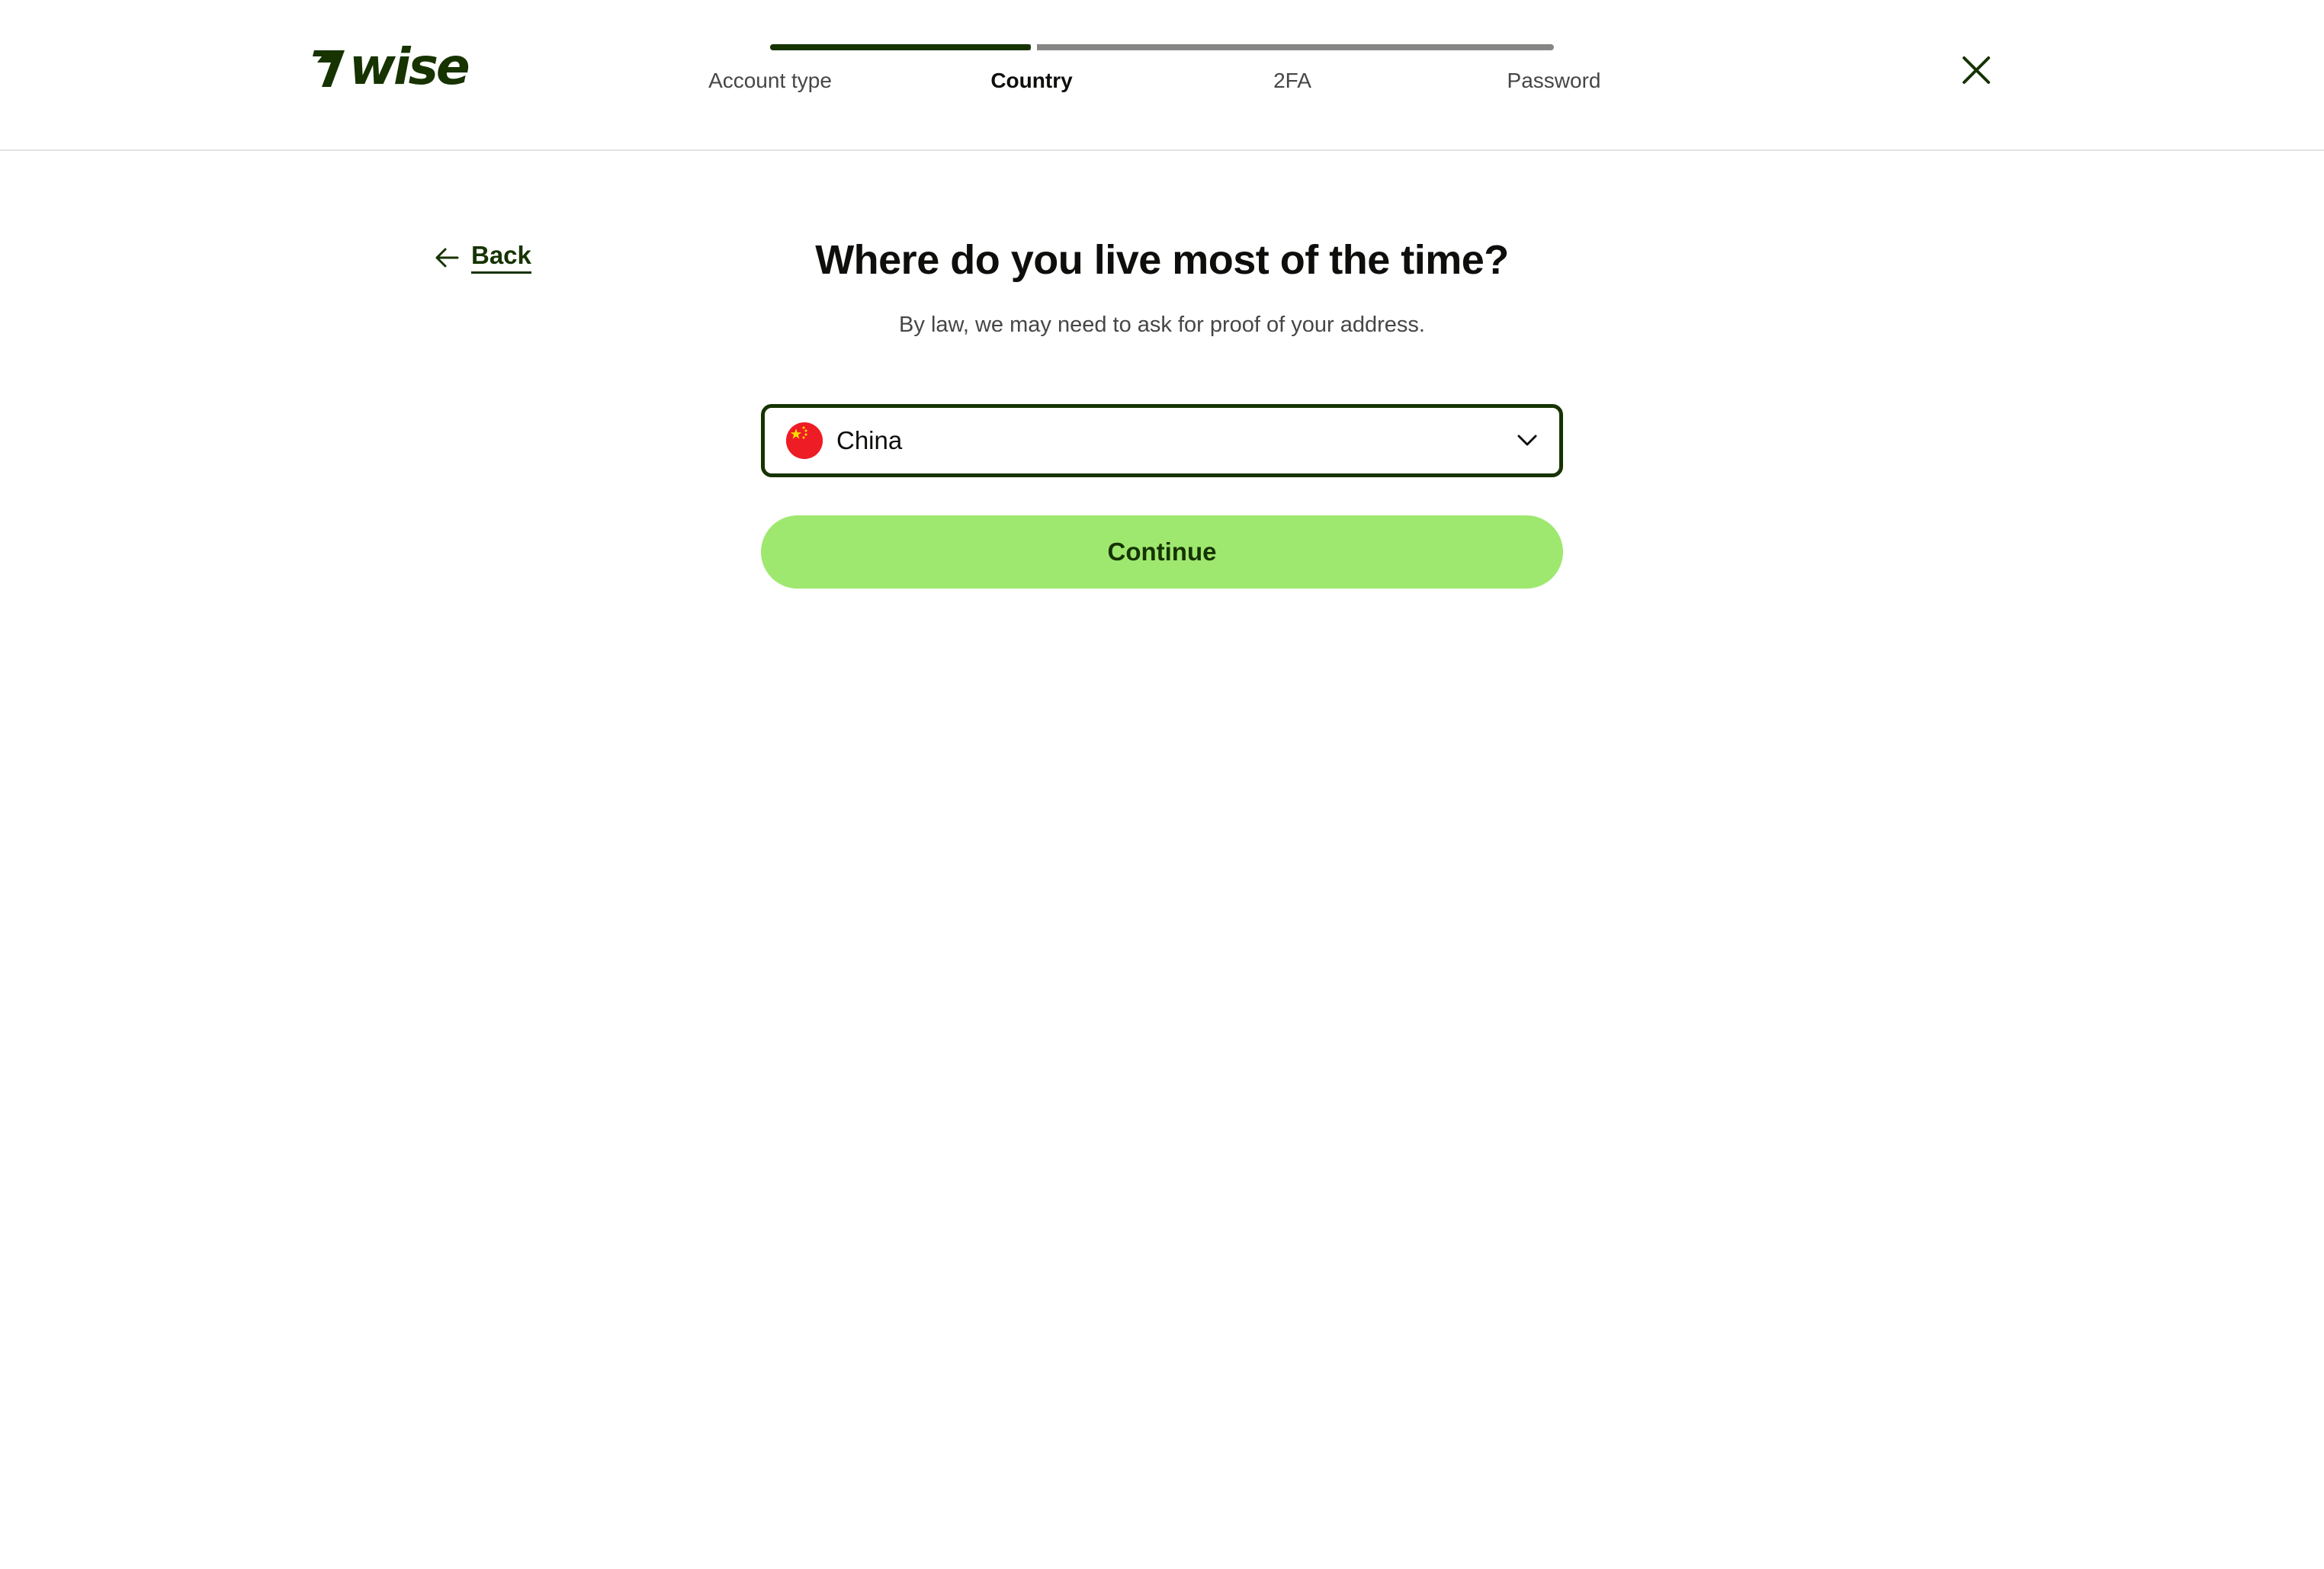 Image resolution: width=2324 pixels, height=1569 pixels. I want to click on country-select: China, so click(1162, 440).